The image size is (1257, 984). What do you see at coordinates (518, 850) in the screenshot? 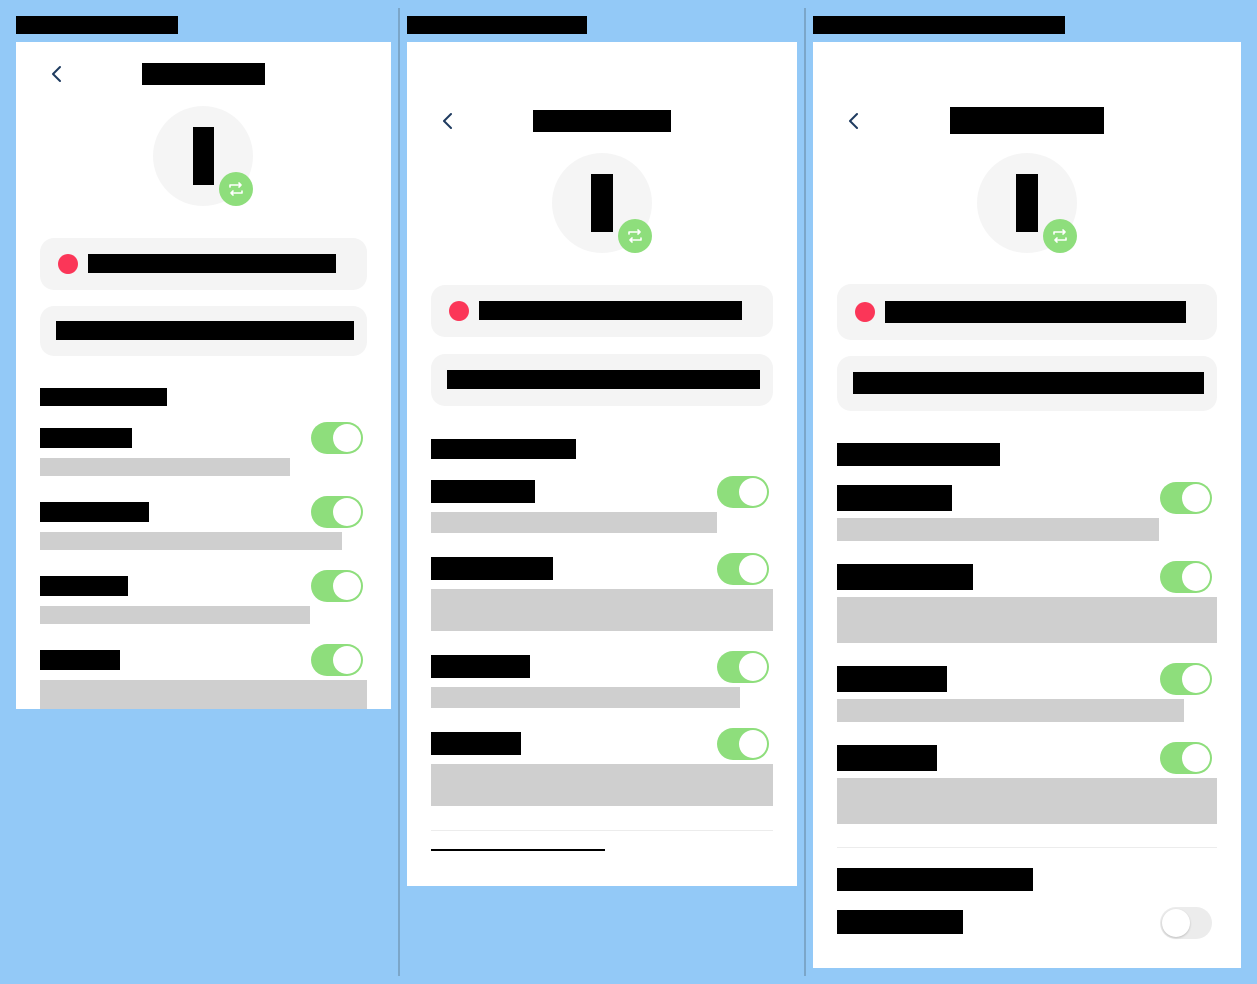
I see `footer-link` at bounding box center [518, 850].